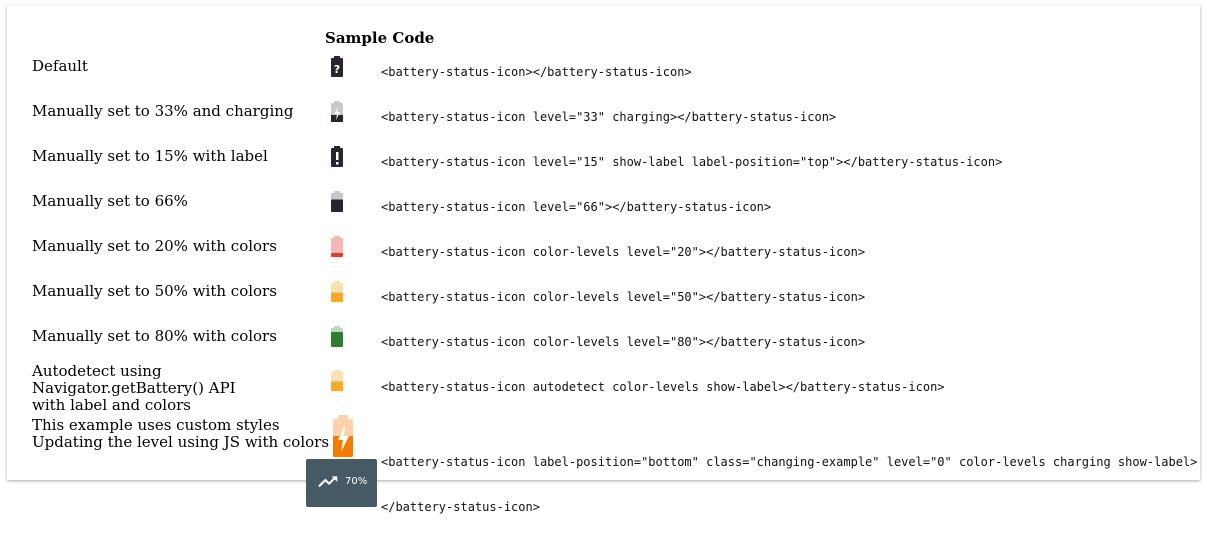  What do you see at coordinates (163, 111) in the screenshot?
I see `row-label: Manually set to 33% and charging` at bounding box center [163, 111].